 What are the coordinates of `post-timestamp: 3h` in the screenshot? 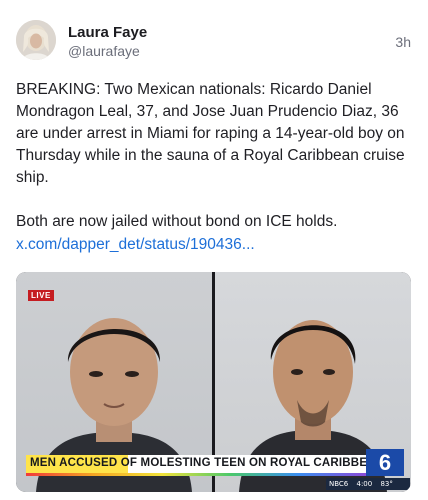 It's located at (403, 42).